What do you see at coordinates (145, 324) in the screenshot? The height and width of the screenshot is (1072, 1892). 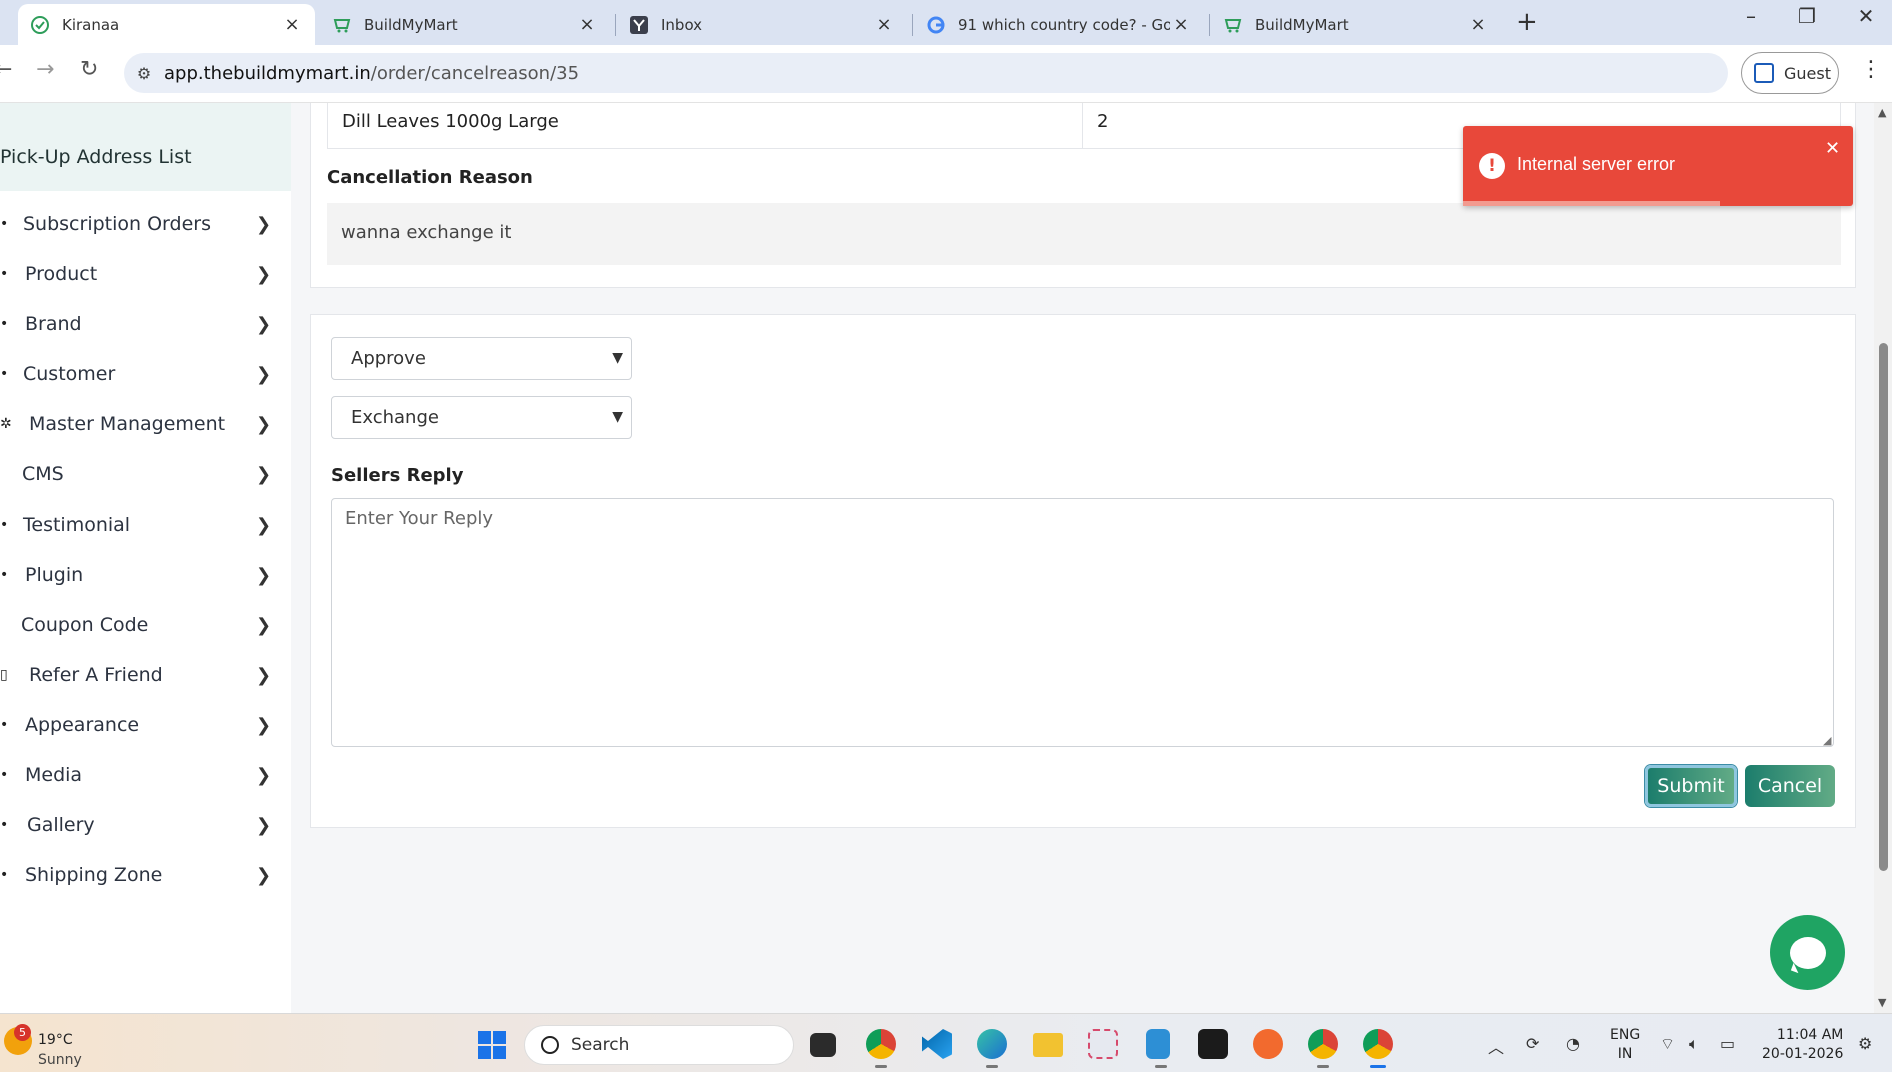 I see `sidebar-item-brand: • Brand ❯` at bounding box center [145, 324].